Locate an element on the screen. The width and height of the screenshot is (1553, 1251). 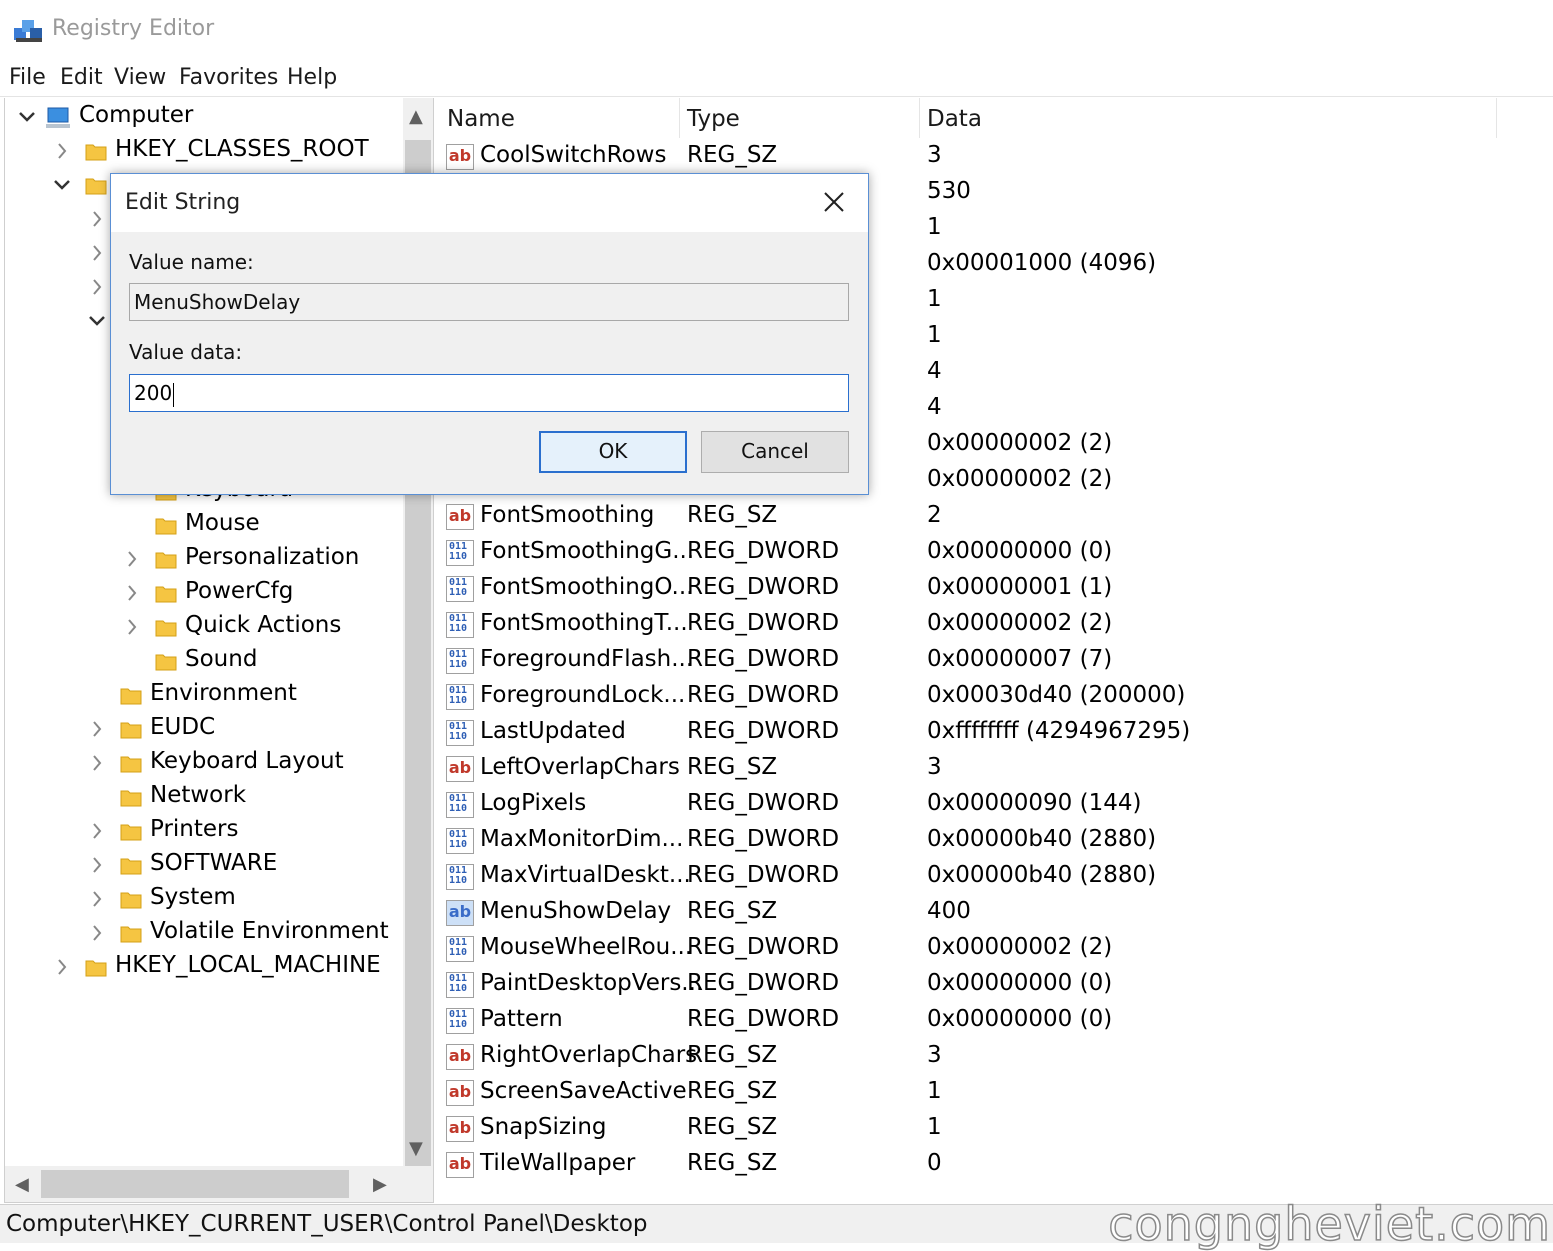
value-row: ab CoolSwitchRows REG_SZ 3 is located at coordinates (995, 158).